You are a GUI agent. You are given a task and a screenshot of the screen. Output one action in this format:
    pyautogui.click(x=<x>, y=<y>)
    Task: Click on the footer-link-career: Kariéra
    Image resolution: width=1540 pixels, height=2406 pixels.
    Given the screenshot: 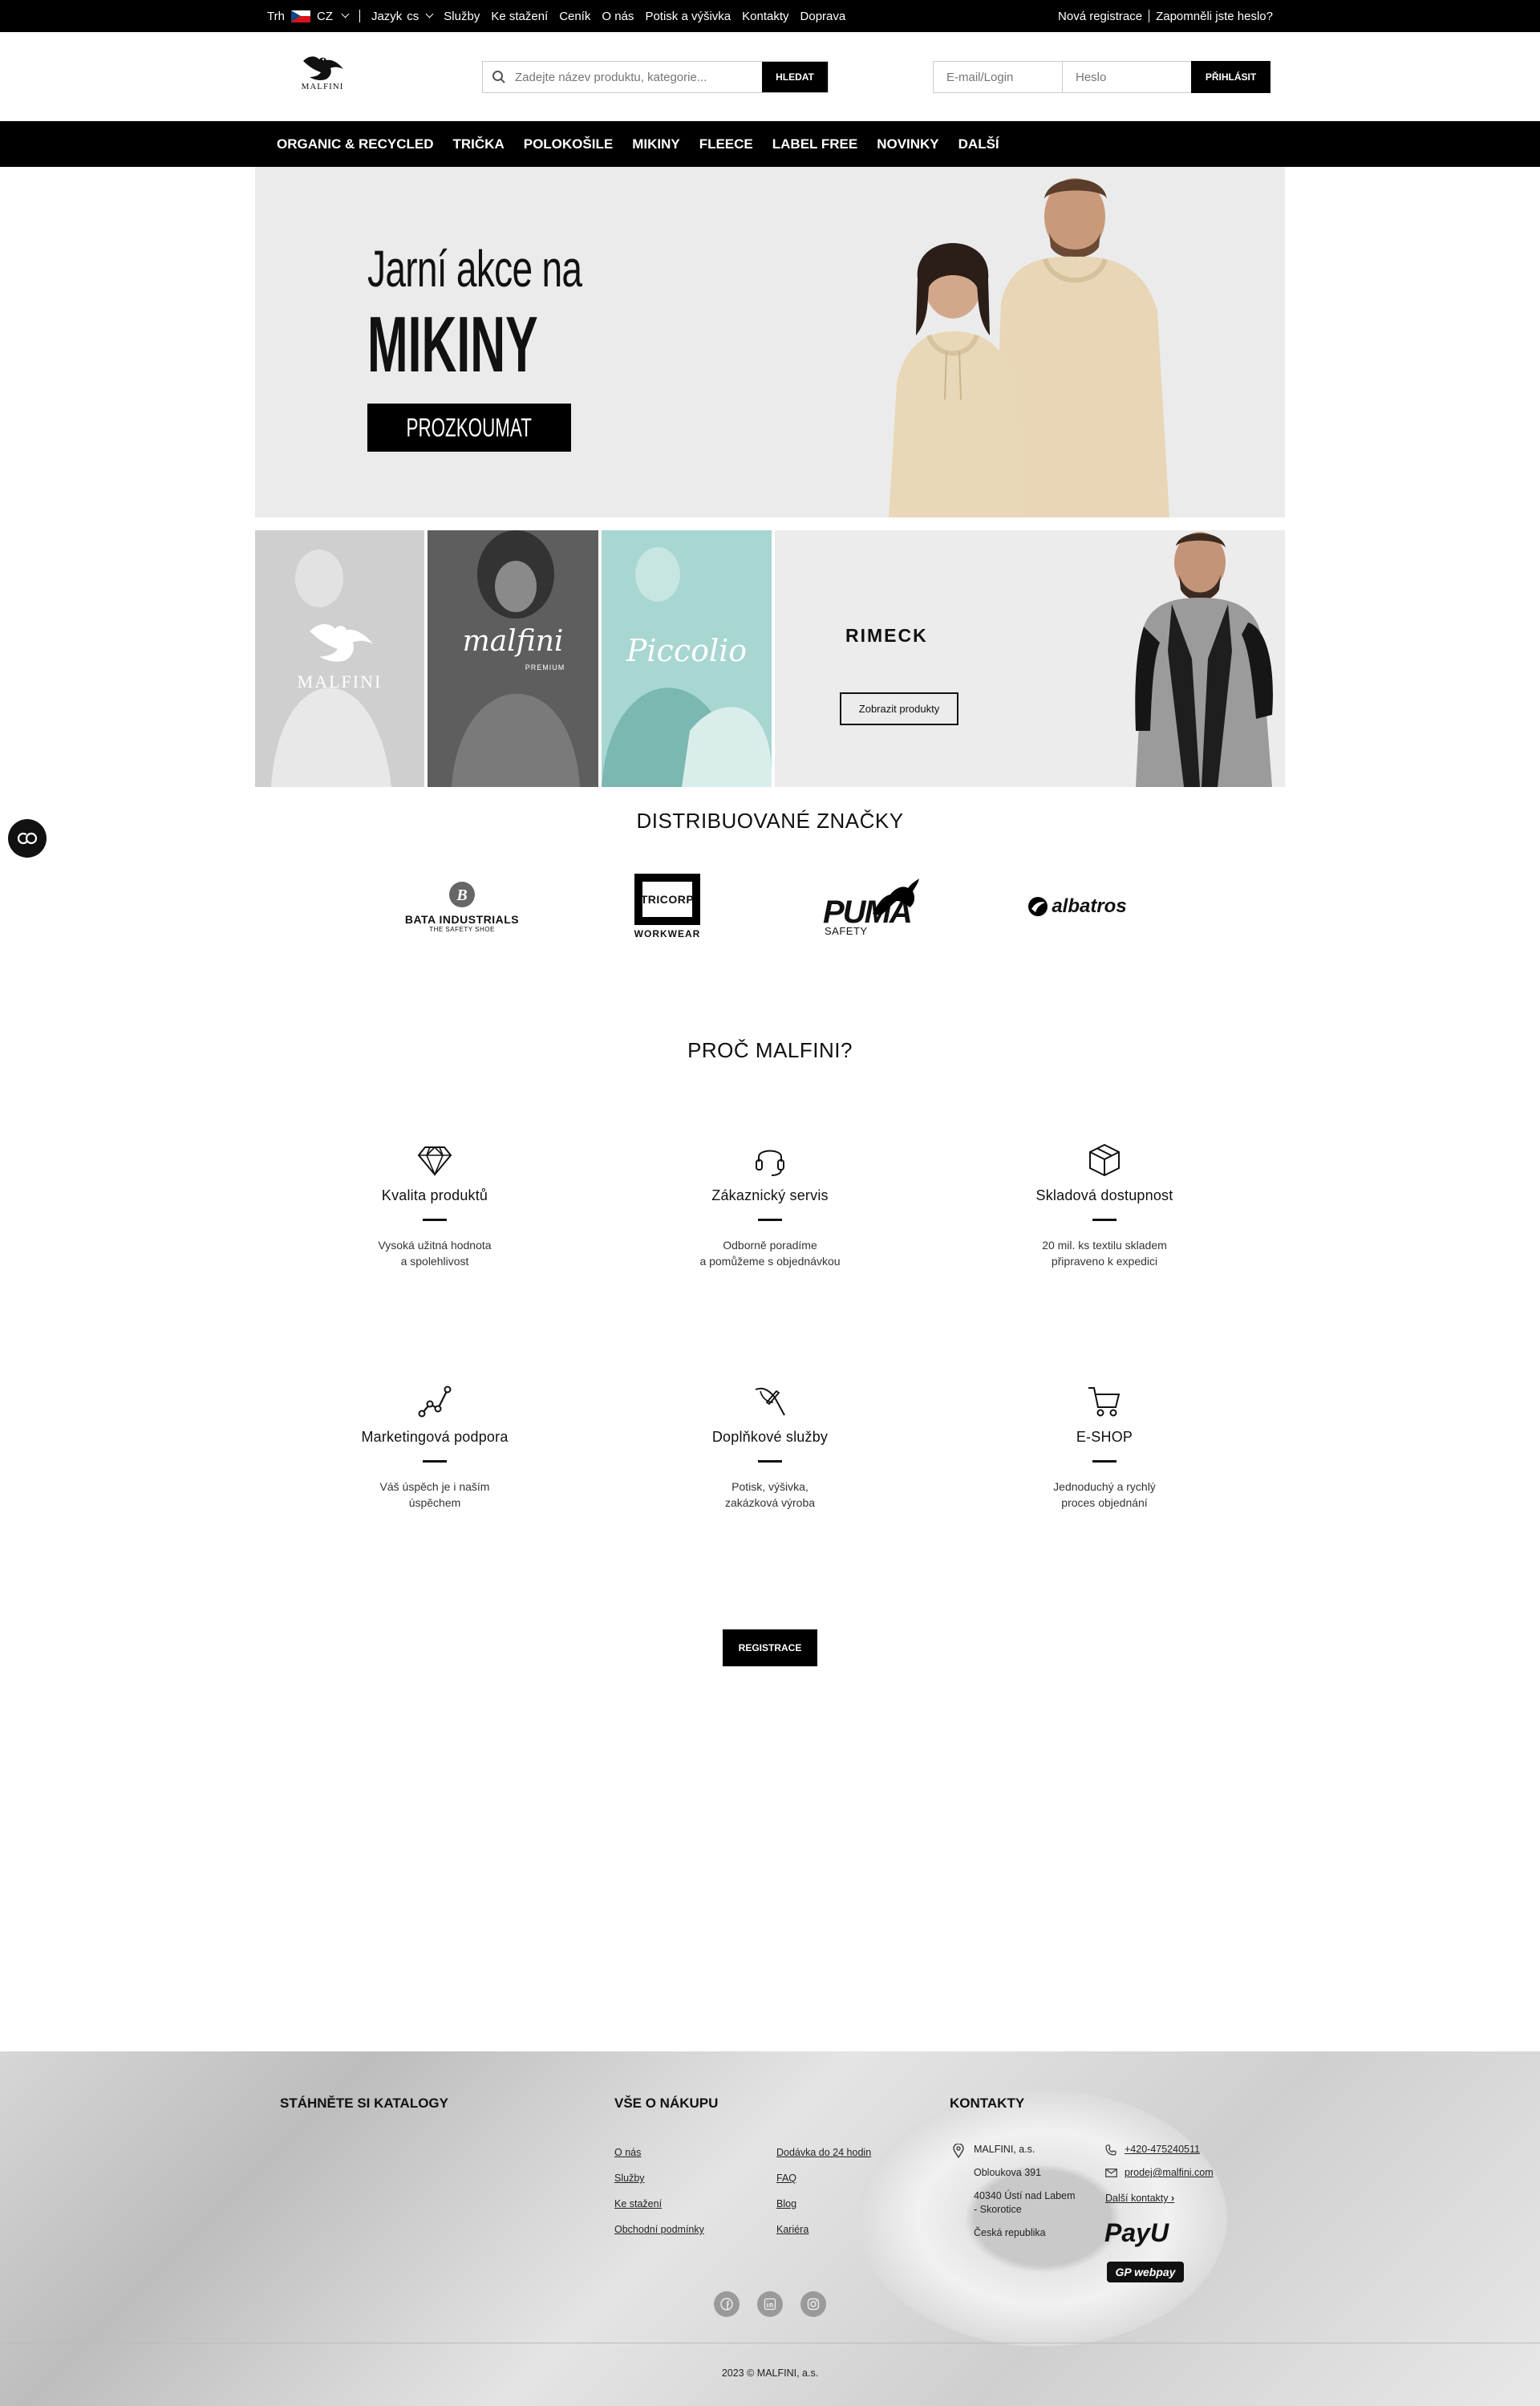 What is the action you would take?
    pyautogui.click(x=792, y=2229)
    